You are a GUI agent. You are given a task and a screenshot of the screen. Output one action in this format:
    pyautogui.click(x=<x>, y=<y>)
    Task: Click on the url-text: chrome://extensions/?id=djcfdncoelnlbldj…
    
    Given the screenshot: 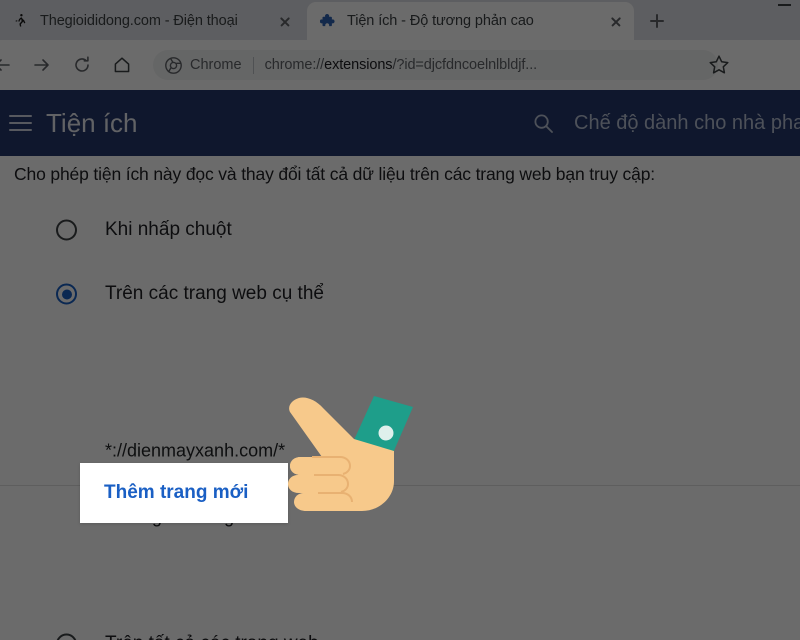 What is the action you would take?
    pyautogui.click(x=488, y=65)
    